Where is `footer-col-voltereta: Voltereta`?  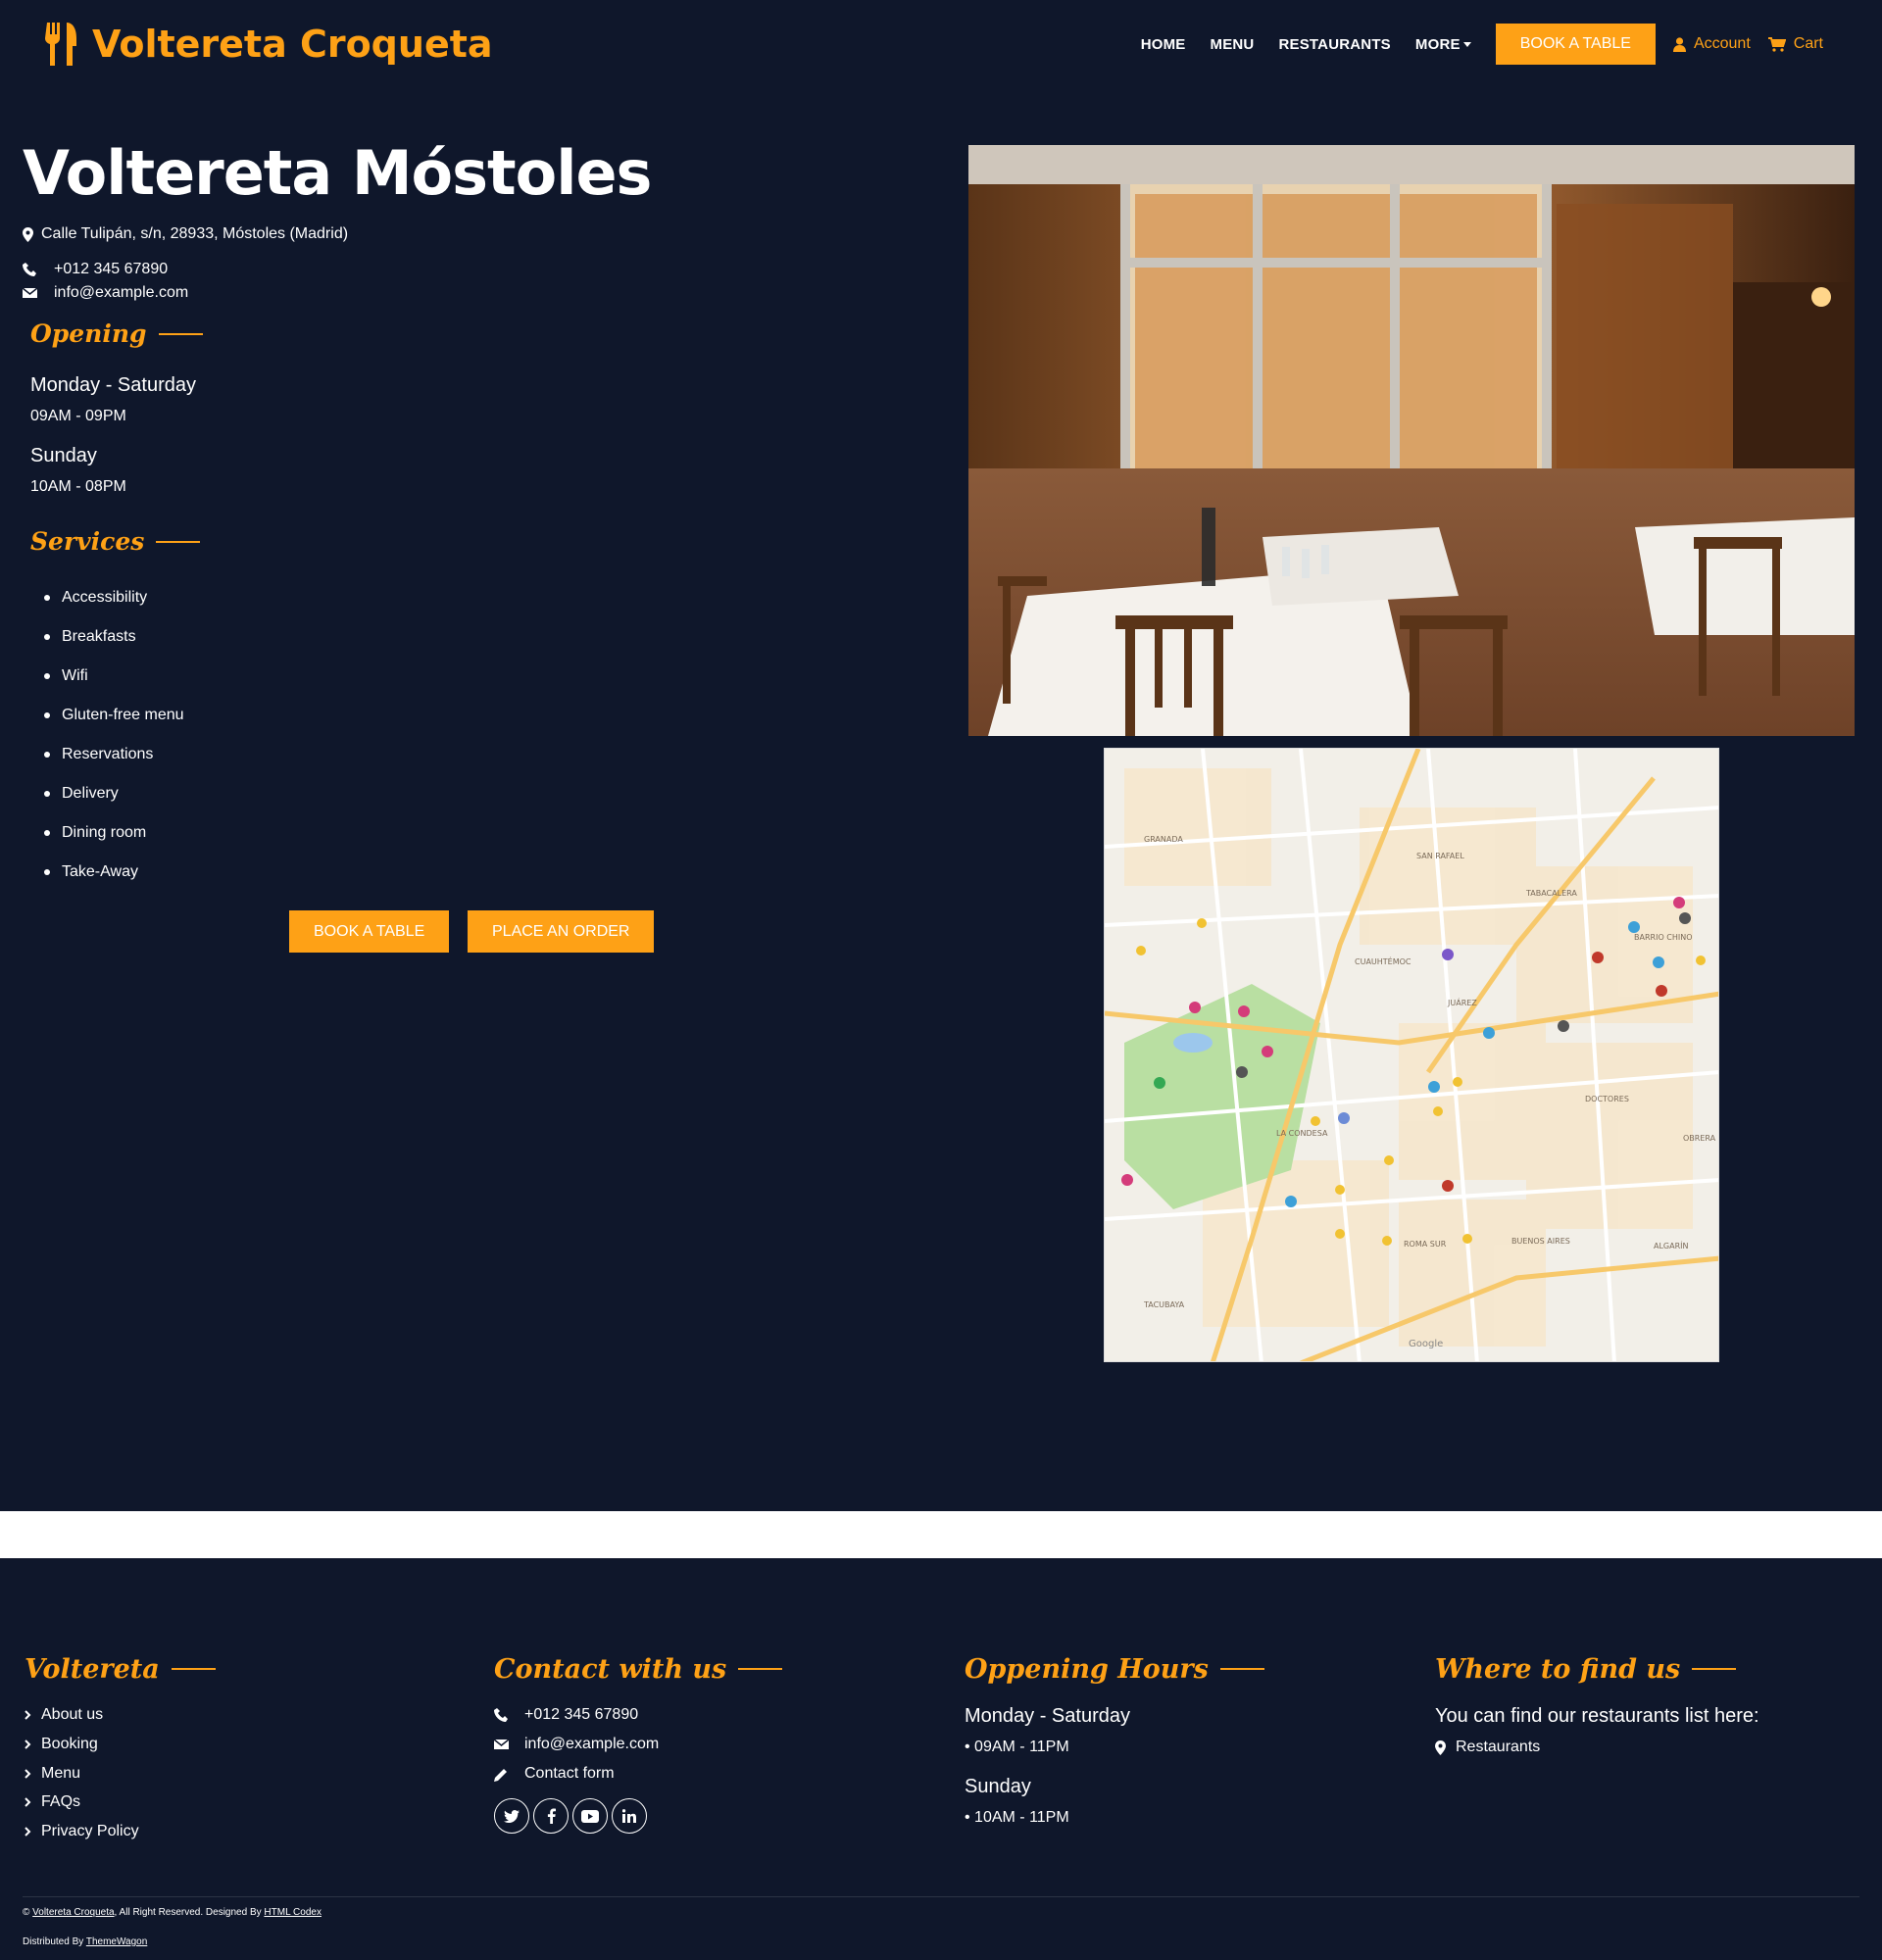 footer-col-voltereta: Voltereta is located at coordinates (120, 1669).